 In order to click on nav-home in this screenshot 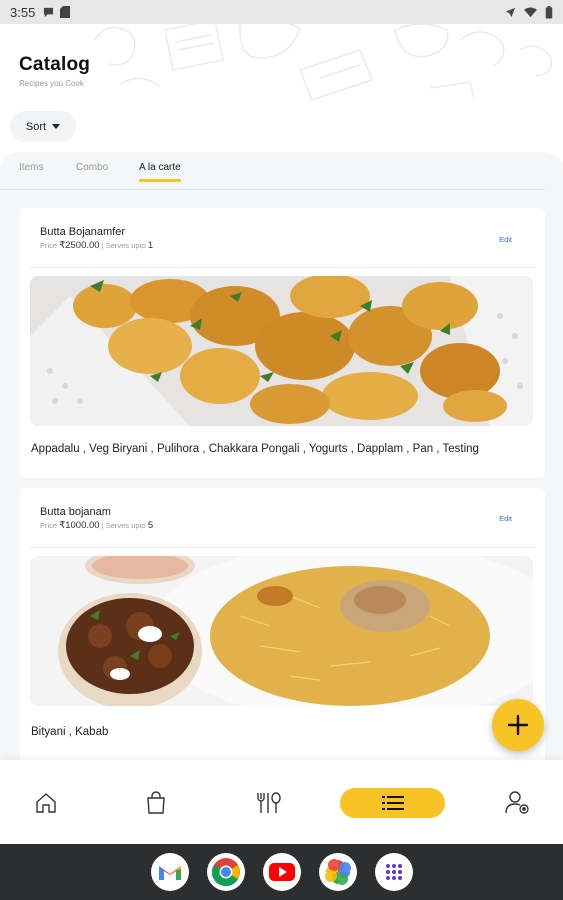, I will do `click(46, 803)`.